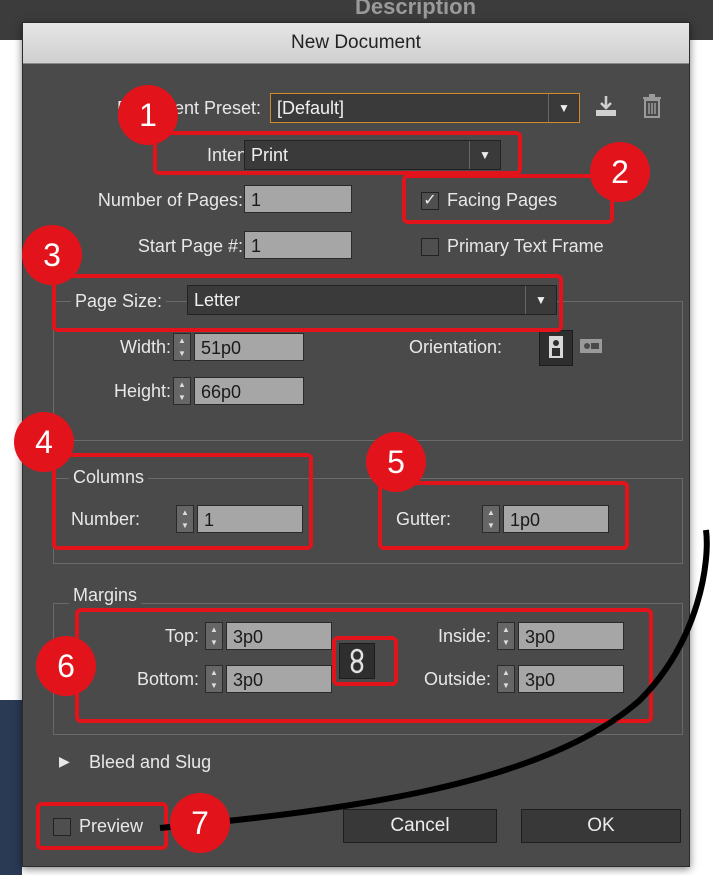  Describe the element at coordinates (52, 255) in the screenshot. I see `callout-badge-3: 3` at that location.